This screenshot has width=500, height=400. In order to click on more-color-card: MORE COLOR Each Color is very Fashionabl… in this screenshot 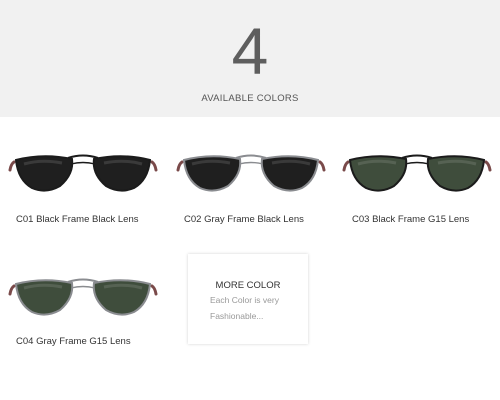, I will do `click(248, 299)`.